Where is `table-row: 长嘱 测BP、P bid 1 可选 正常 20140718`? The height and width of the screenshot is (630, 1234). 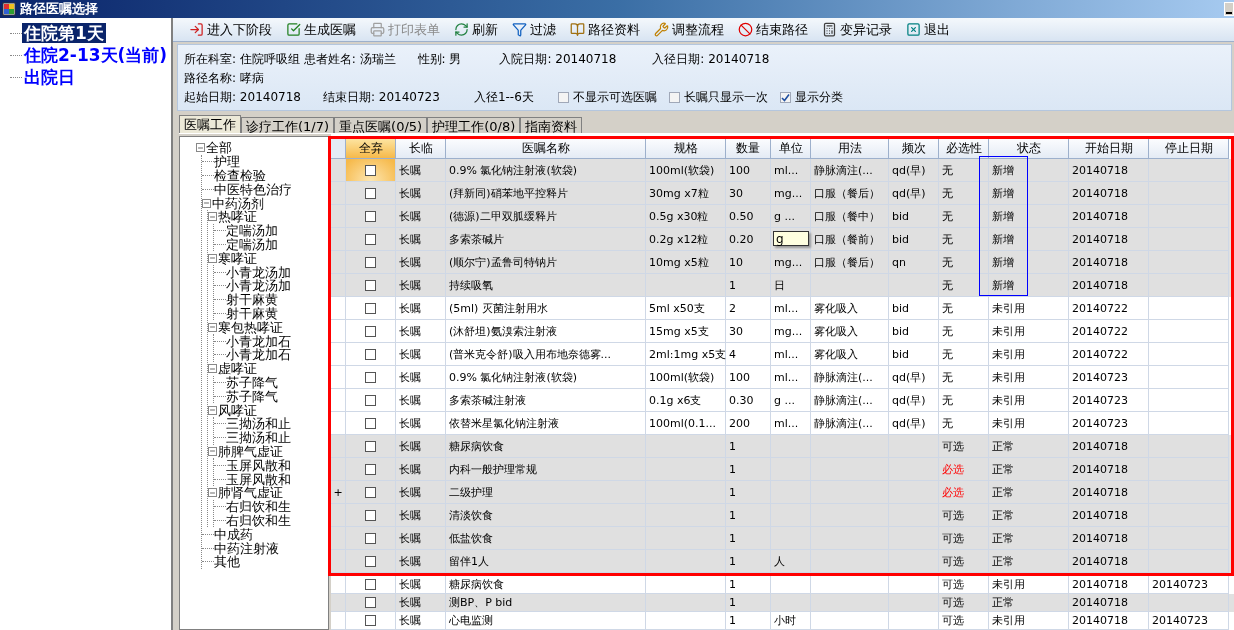 table-row: 长嘱 测BP、P bid 1 可选 正常 20140718 is located at coordinates (782, 603).